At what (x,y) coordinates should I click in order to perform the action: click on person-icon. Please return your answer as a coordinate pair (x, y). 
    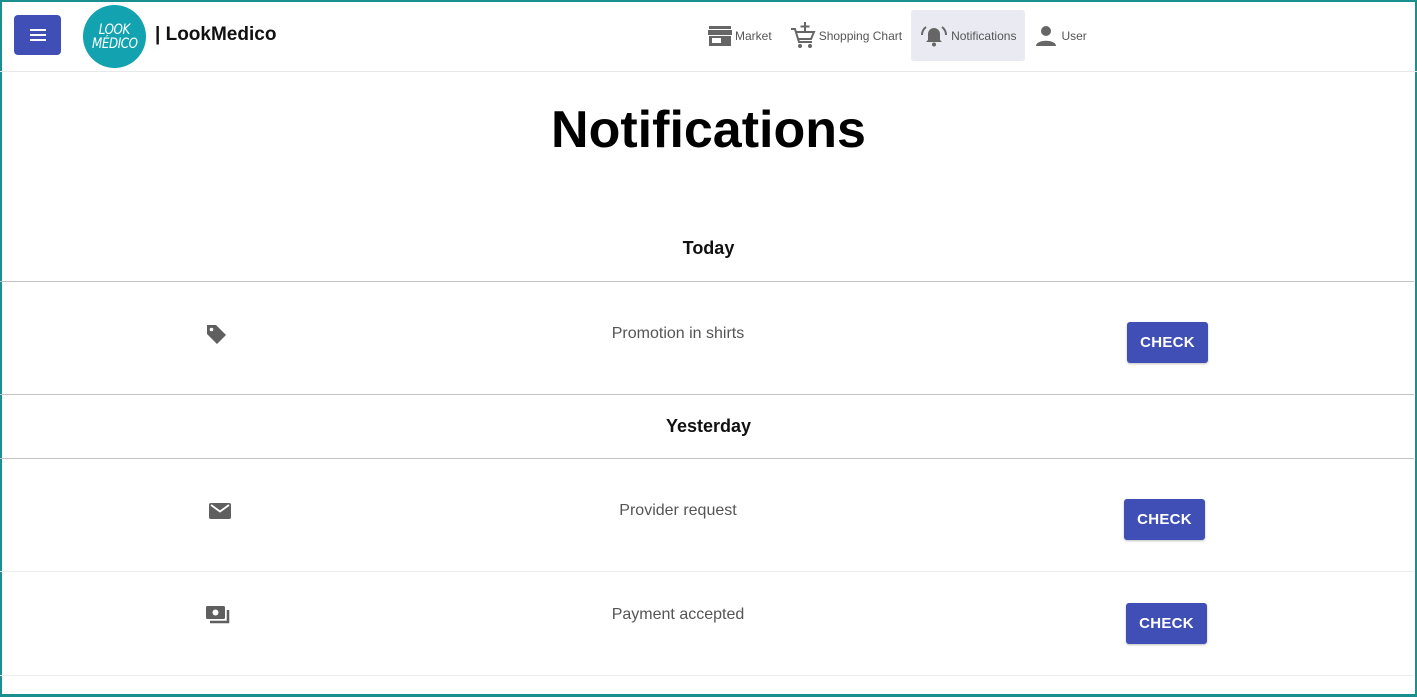
    Looking at the image, I should click on (1046, 35).